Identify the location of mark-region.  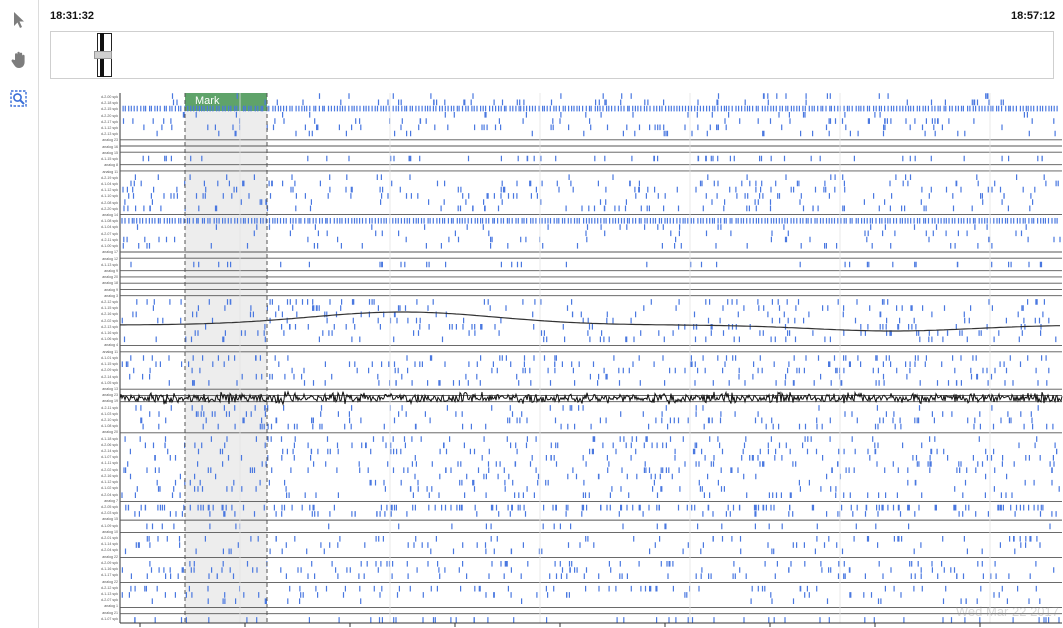
(226, 358).